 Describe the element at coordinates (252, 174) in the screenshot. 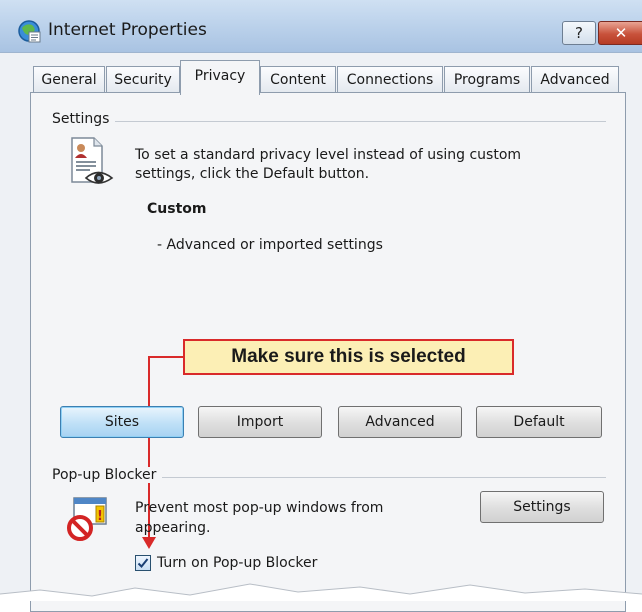

I see `settings-description-line2: settings, click the Default button.` at that location.